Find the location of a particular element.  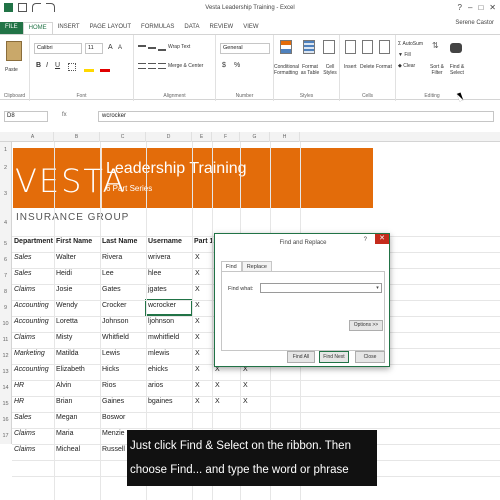

number-format-select: General is located at coordinates (245, 48).